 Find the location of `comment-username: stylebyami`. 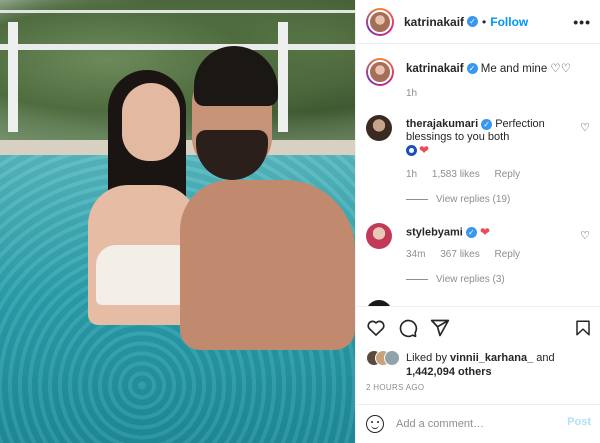

comment-username: stylebyami is located at coordinates (434, 232).